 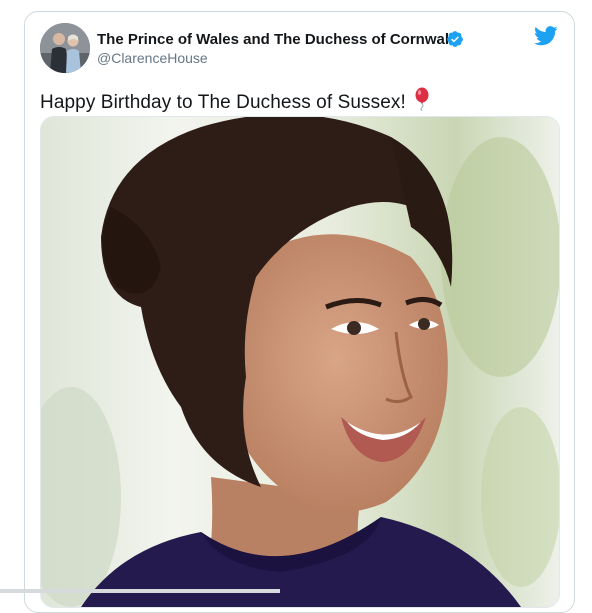 What do you see at coordinates (546, 36) in the screenshot?
I see `twitter-bird-icon` at bounding box center [546, 36].